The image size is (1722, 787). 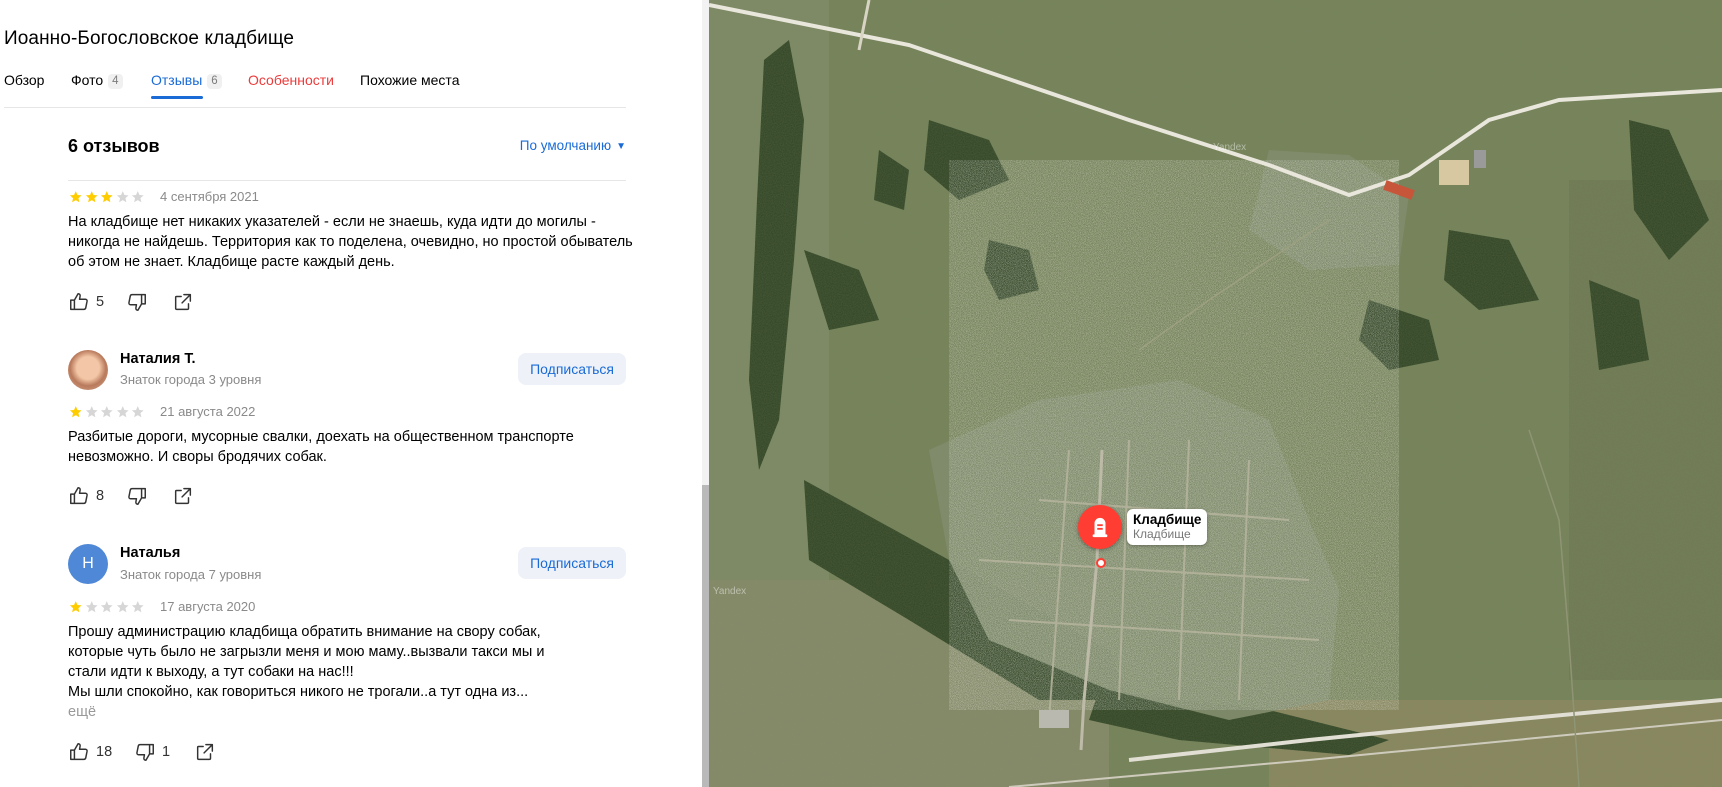 I want to click on like-count: 8, so click(x=100, y=496).